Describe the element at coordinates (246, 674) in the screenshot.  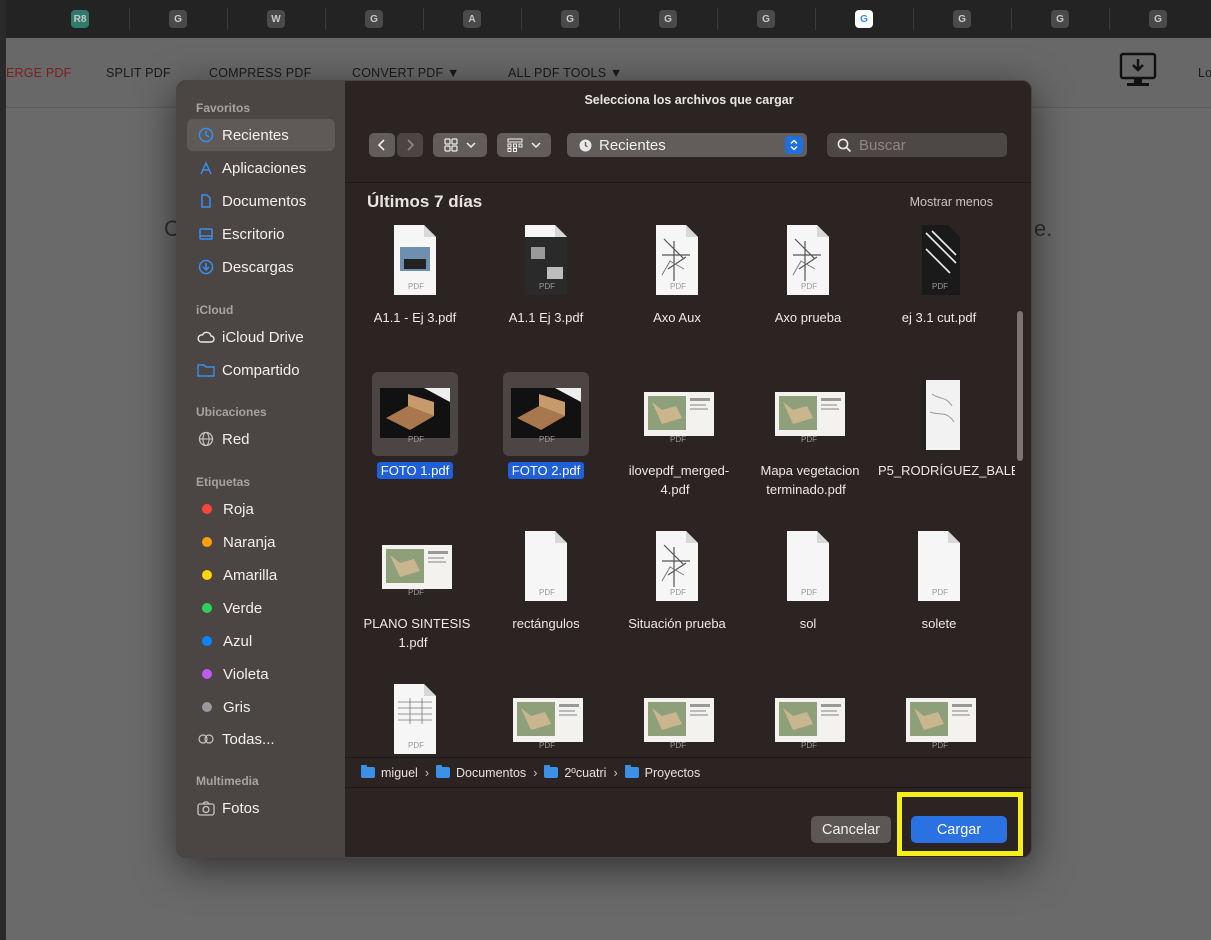
I see `sidebar-item-label: Violeta` at that location.